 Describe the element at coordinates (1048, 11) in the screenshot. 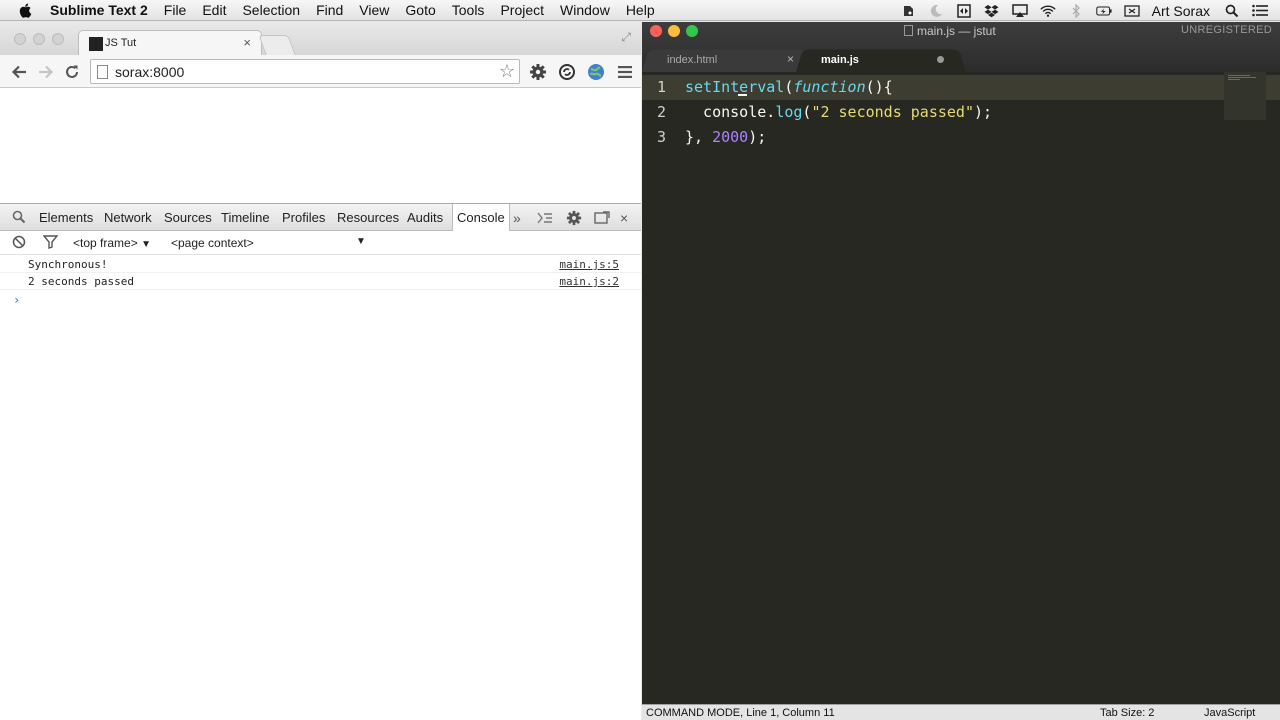

I see `wifi-icon` at that location.